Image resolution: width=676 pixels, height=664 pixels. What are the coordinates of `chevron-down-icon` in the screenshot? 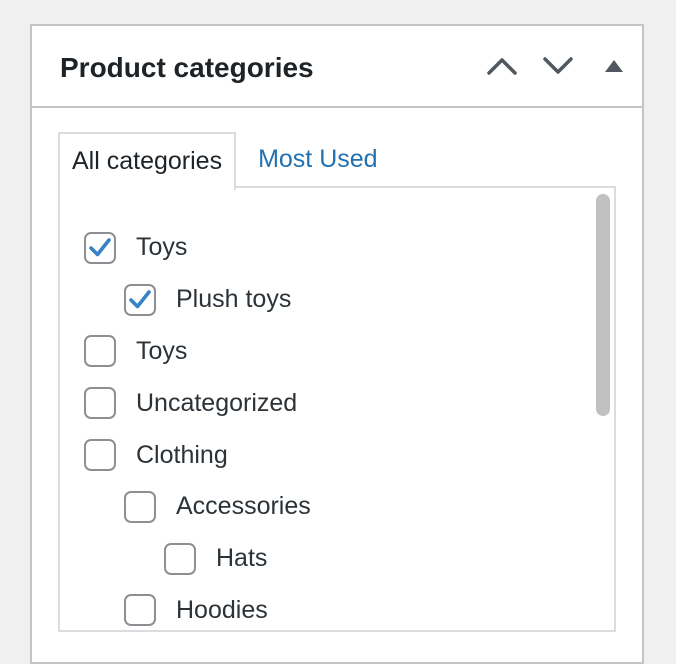 It's located at (558, 65).